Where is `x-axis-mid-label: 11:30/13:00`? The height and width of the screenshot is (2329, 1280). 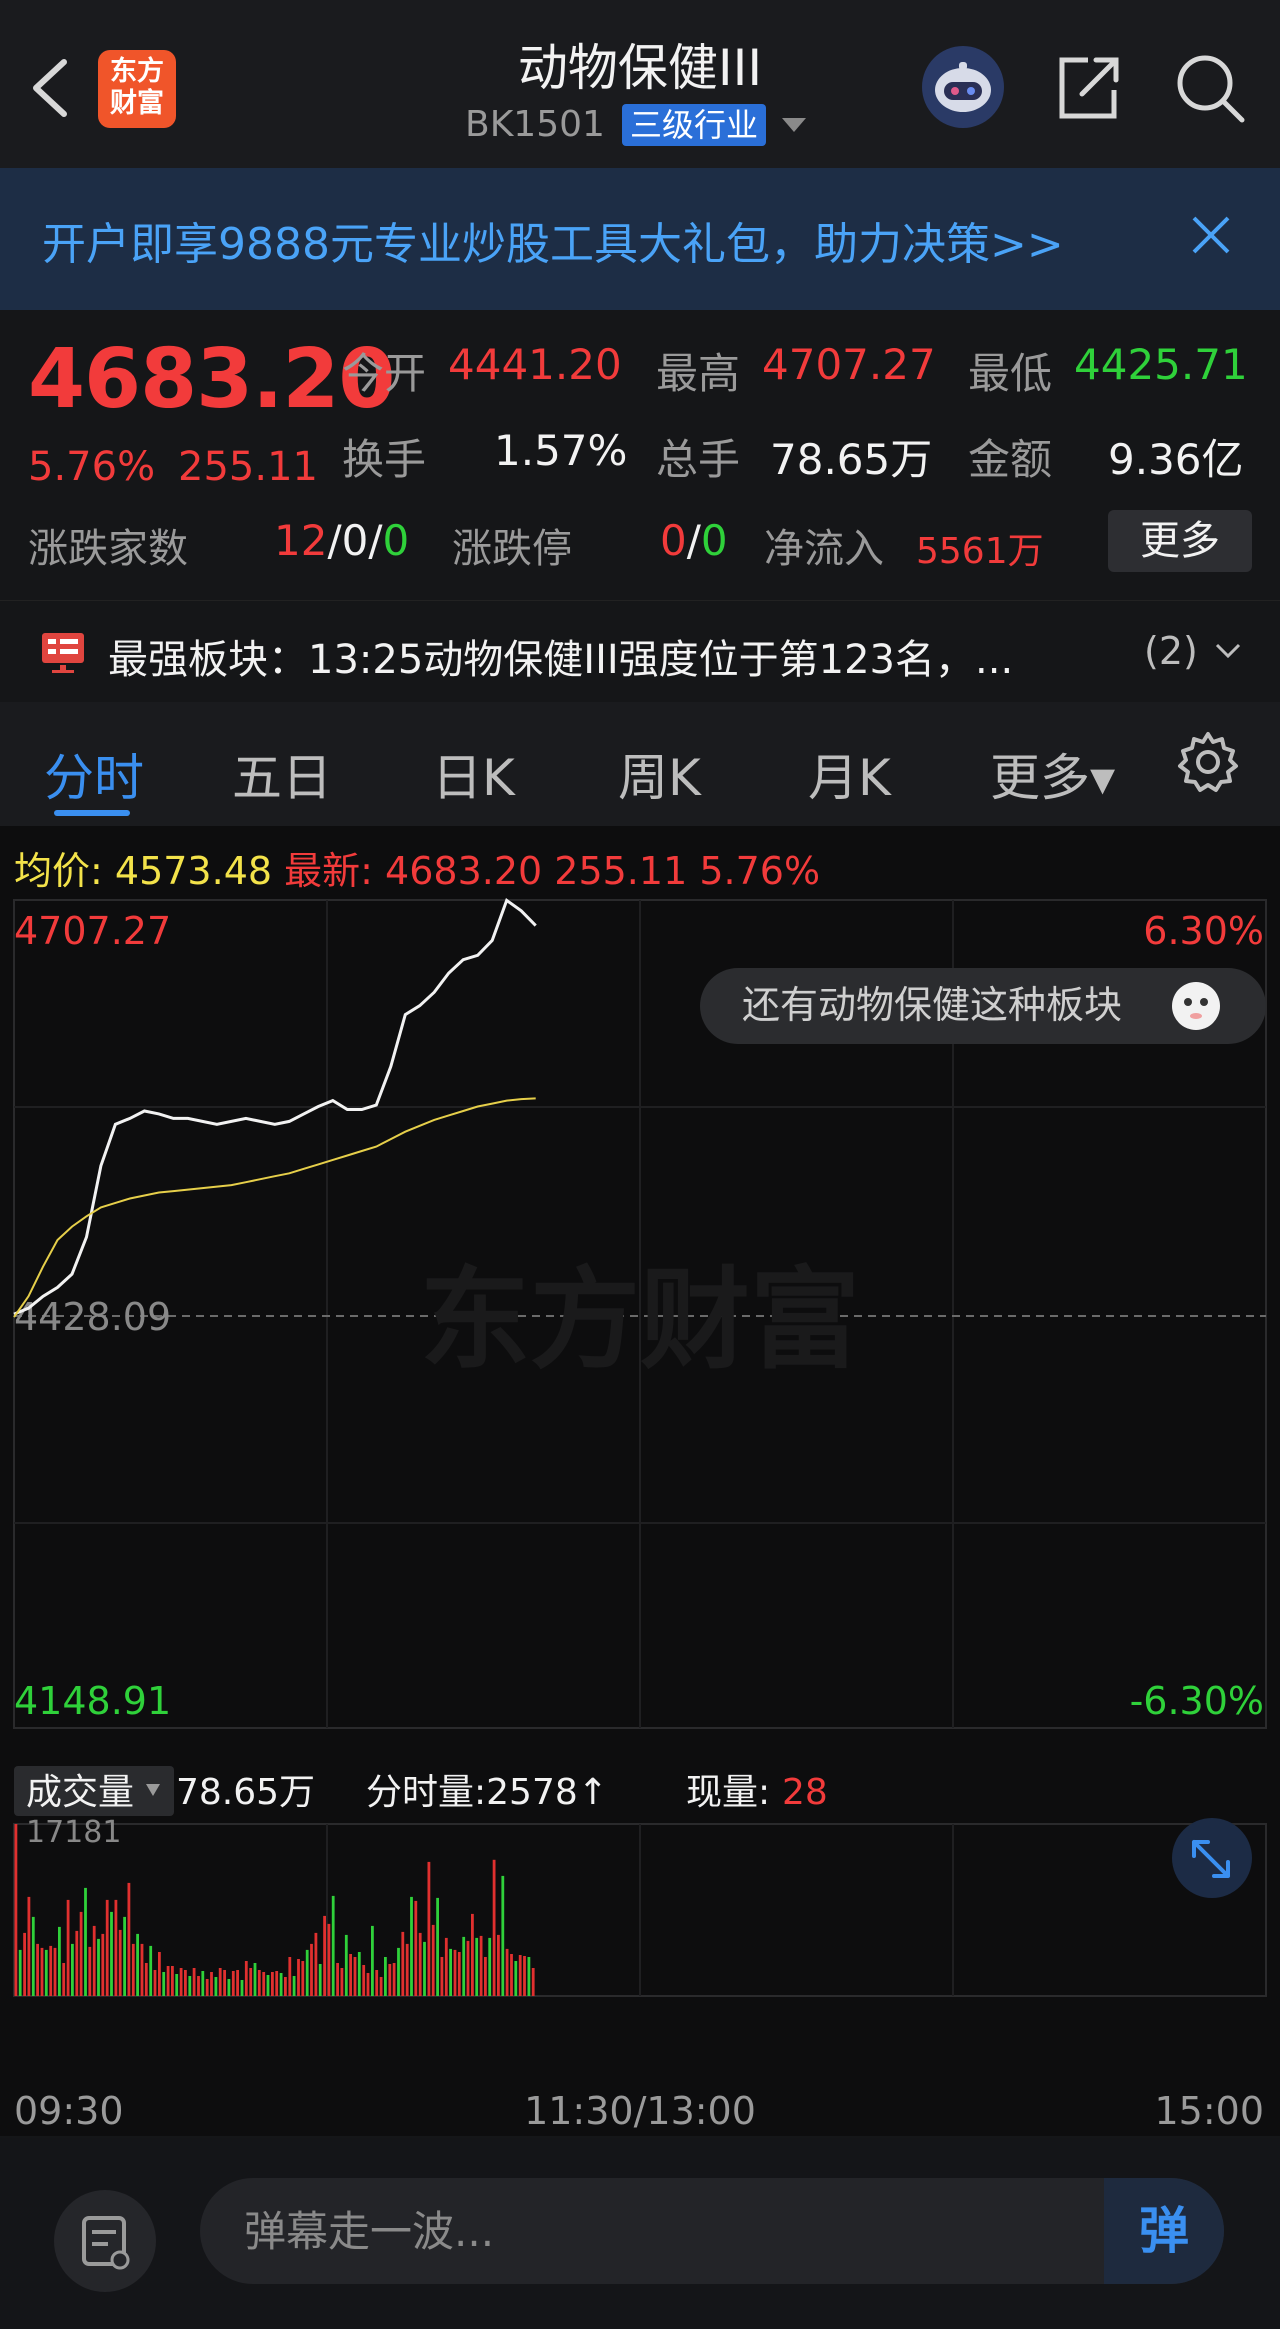
x-axis-mid-label: 11:30/13:00 is located at coordinates (640, 2111).